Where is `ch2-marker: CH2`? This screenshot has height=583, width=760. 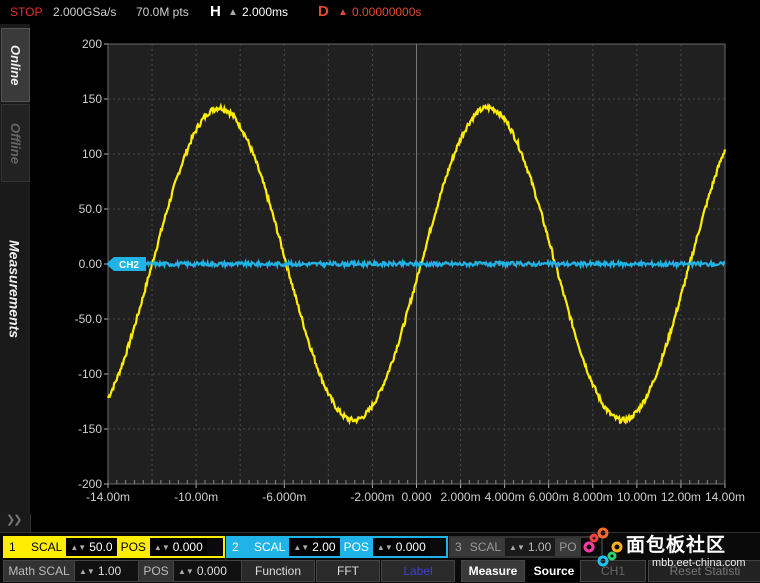 ch2-marker: CH2 is located at coordinates (126, 264).